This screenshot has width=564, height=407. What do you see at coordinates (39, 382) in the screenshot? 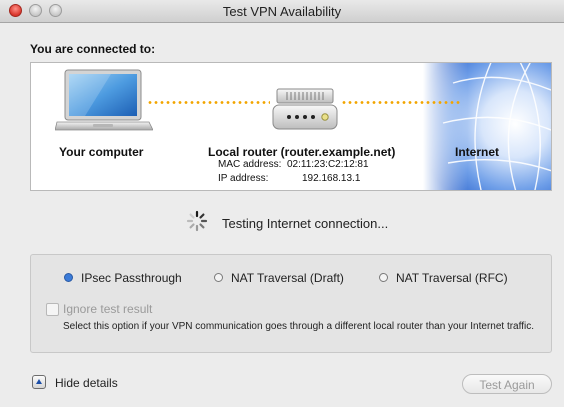
I see `disclosure-triangle-icon` at bounding box center [39, 382].